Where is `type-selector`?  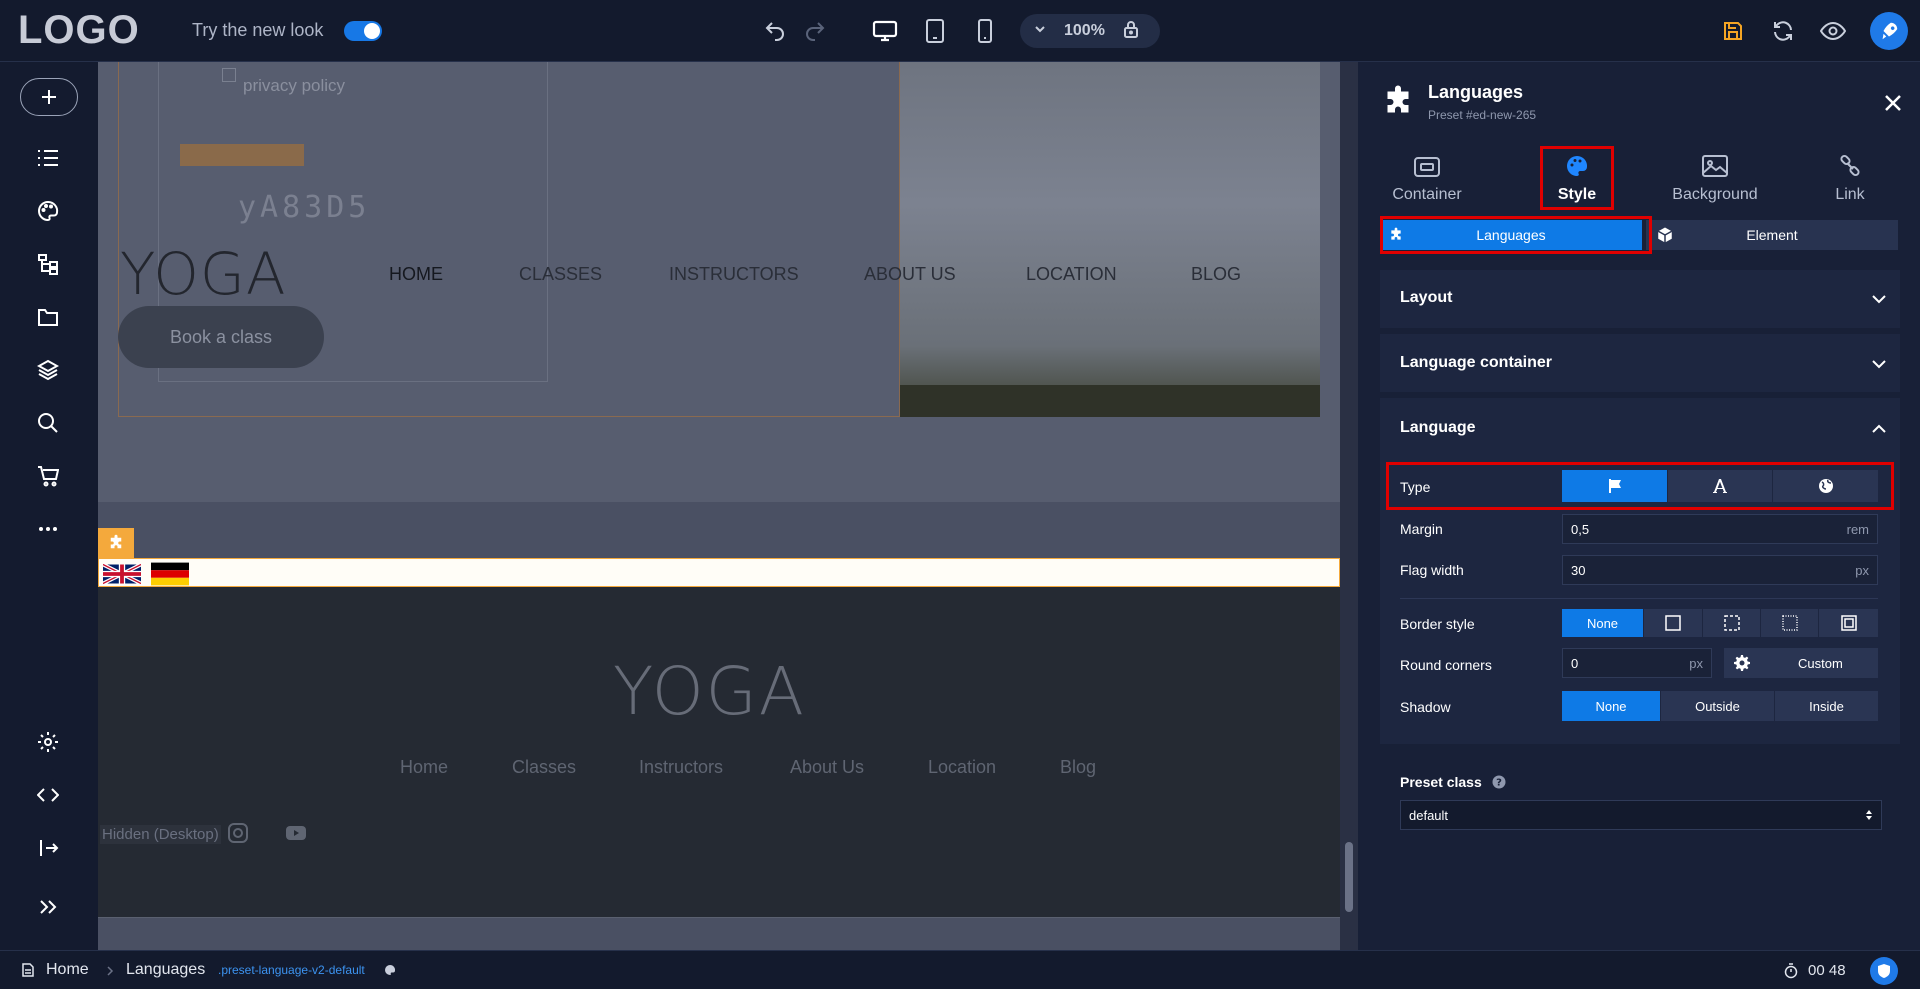
type-selector is located at coordinates (1720, 486).